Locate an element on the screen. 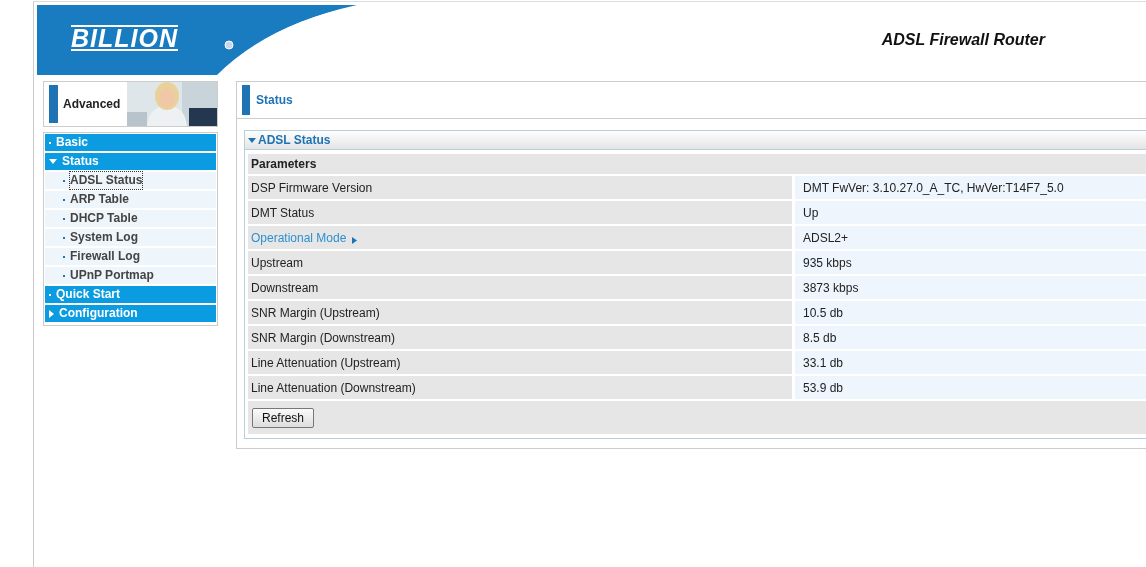  parameter-cell: Line Attenuation (Upstream) is located at coordinates (520, 362).